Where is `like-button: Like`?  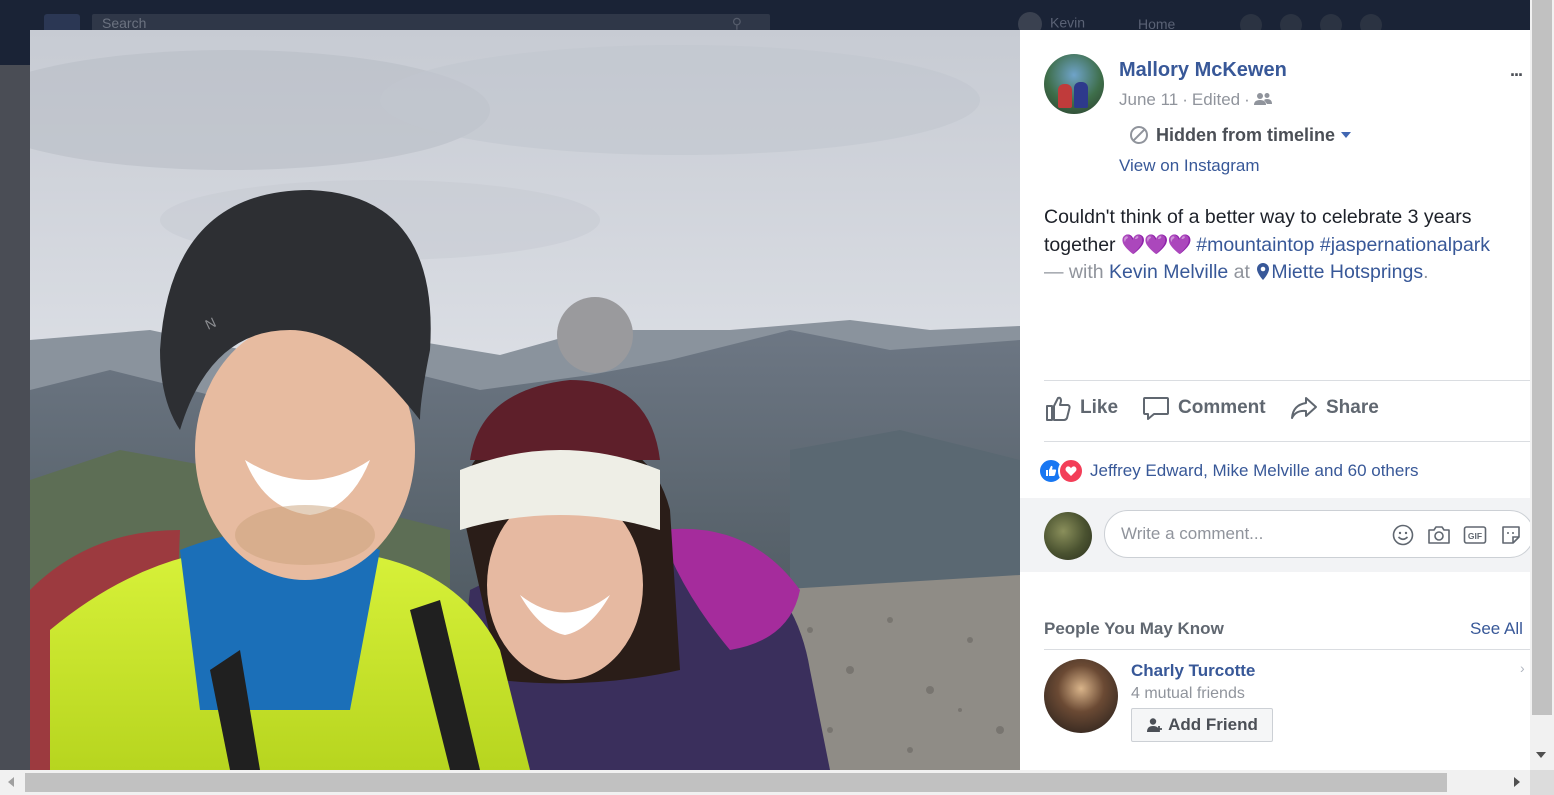
like-button: Like is located at coordinates (1081, 408).